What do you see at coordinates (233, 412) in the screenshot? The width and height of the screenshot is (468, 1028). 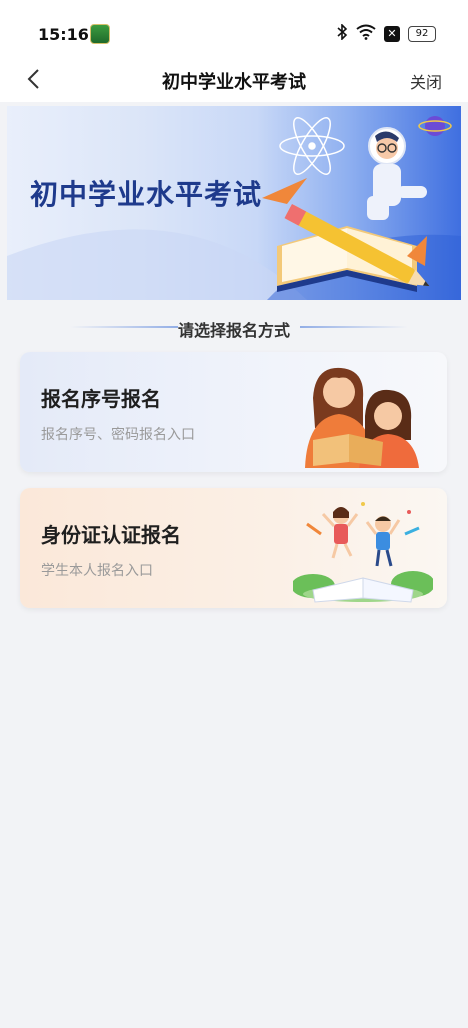 I see `option-card-serial-number: 报名序号报名 报名序号、密码报名入口` at bounding box center [233, 412].